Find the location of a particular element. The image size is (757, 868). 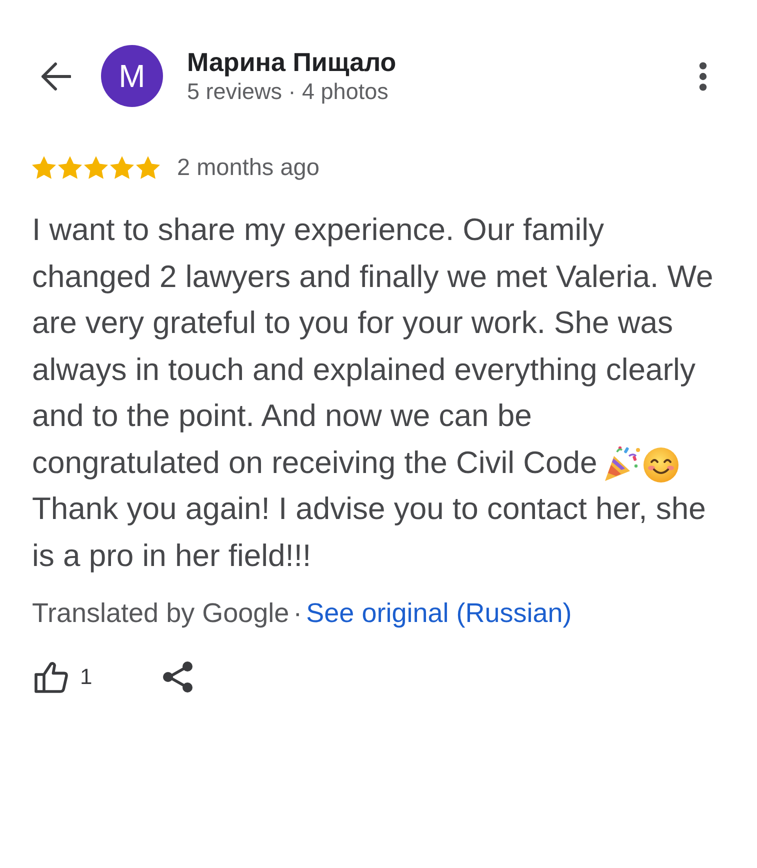

review-date: 2 months ago is located at coordinates (248, 167).